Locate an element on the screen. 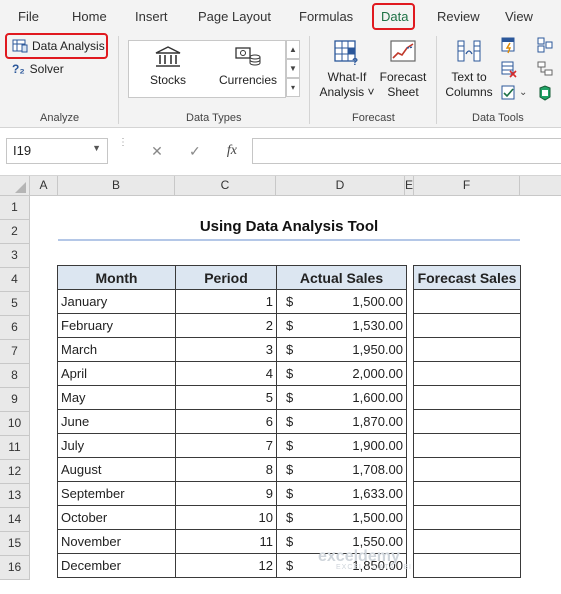 The width and height of the screenshot is (561, 594). column-header-c: C is located at coordinates (225, 186).